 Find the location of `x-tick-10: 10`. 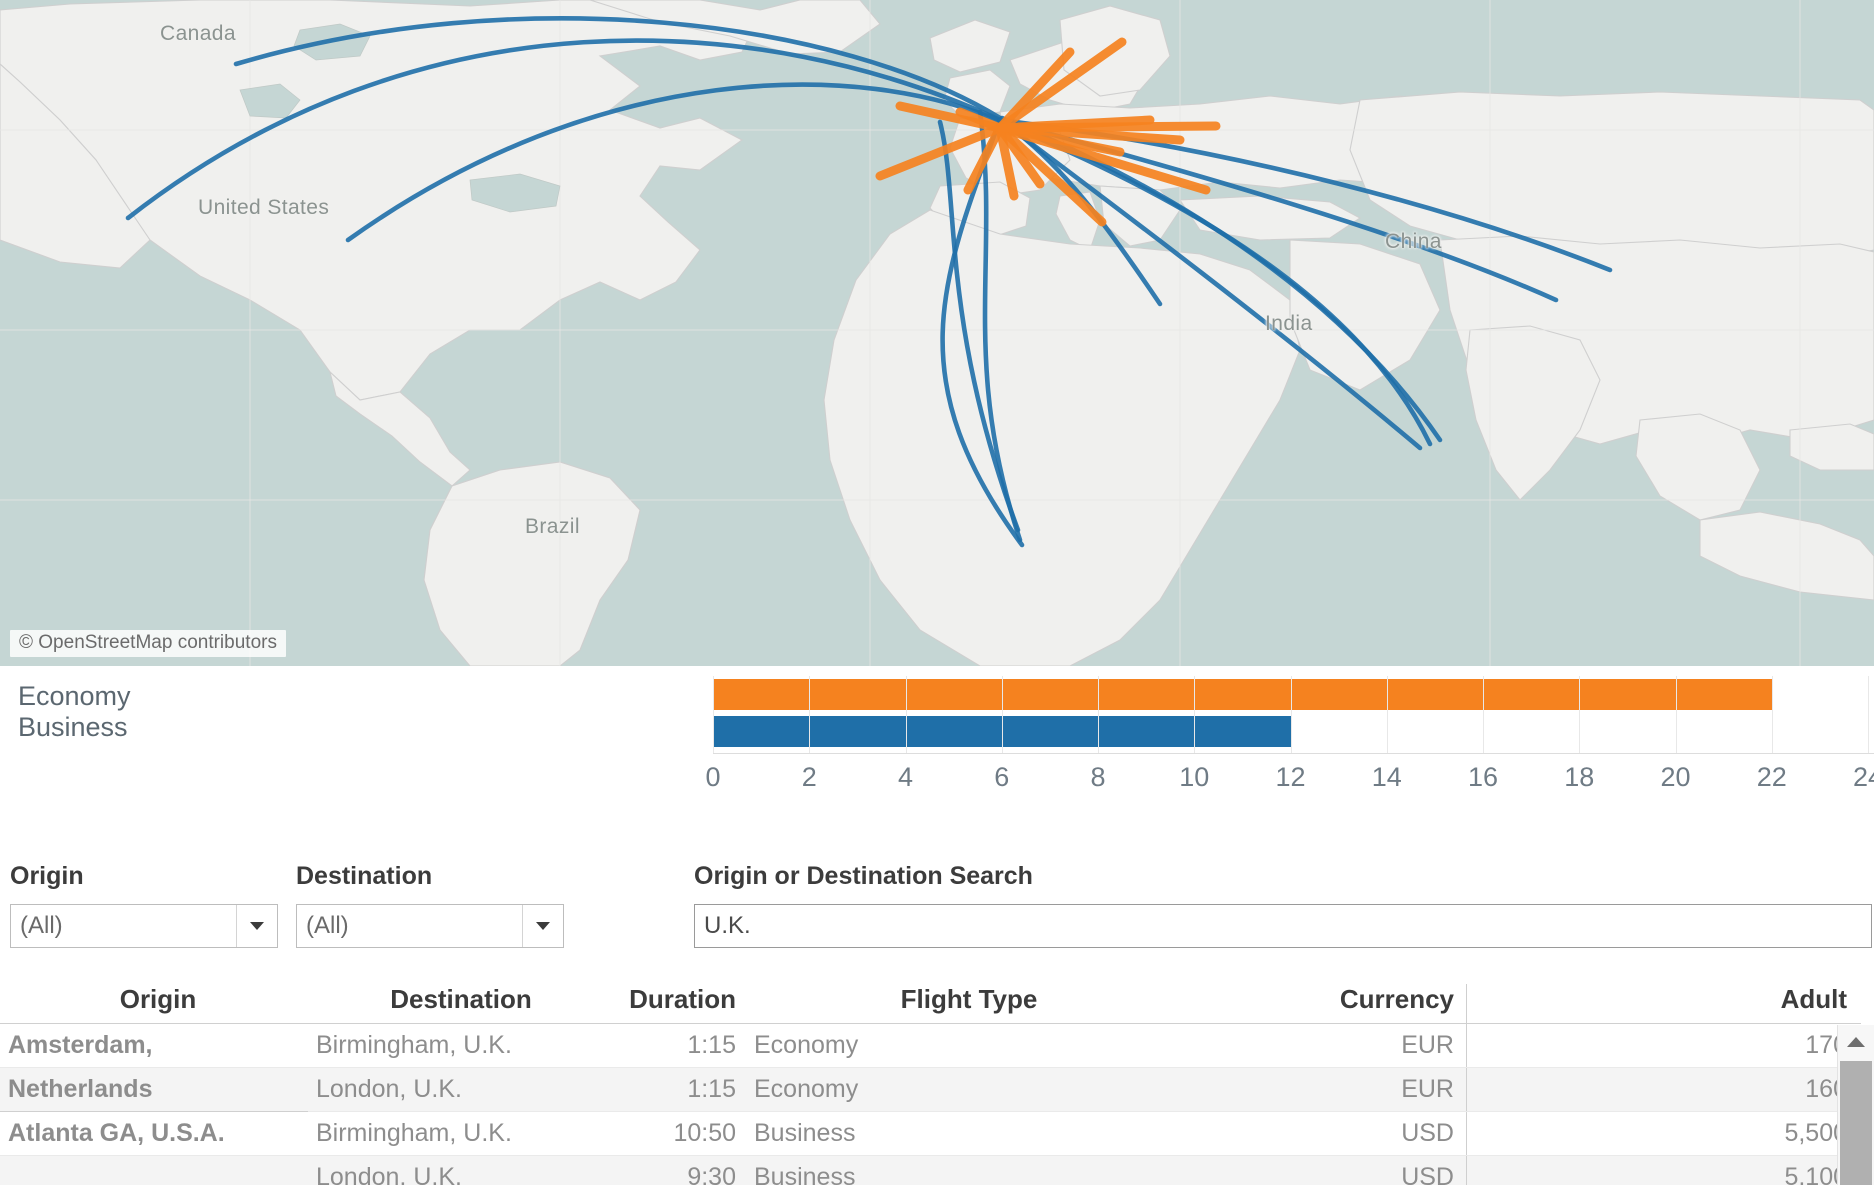

x-tick-10: 10 is located at coordinates (1194, 777).